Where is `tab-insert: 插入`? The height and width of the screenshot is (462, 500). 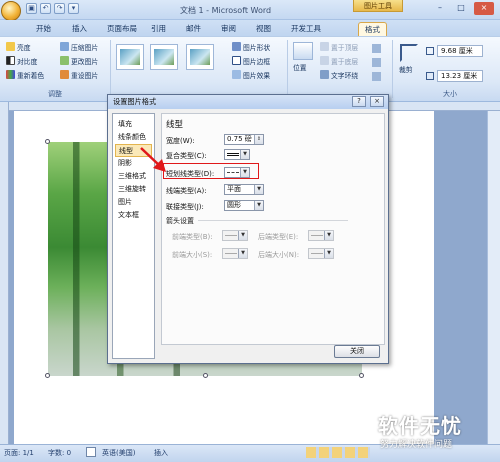
tab-insert: 插入 is located at coordinates (79, 29).